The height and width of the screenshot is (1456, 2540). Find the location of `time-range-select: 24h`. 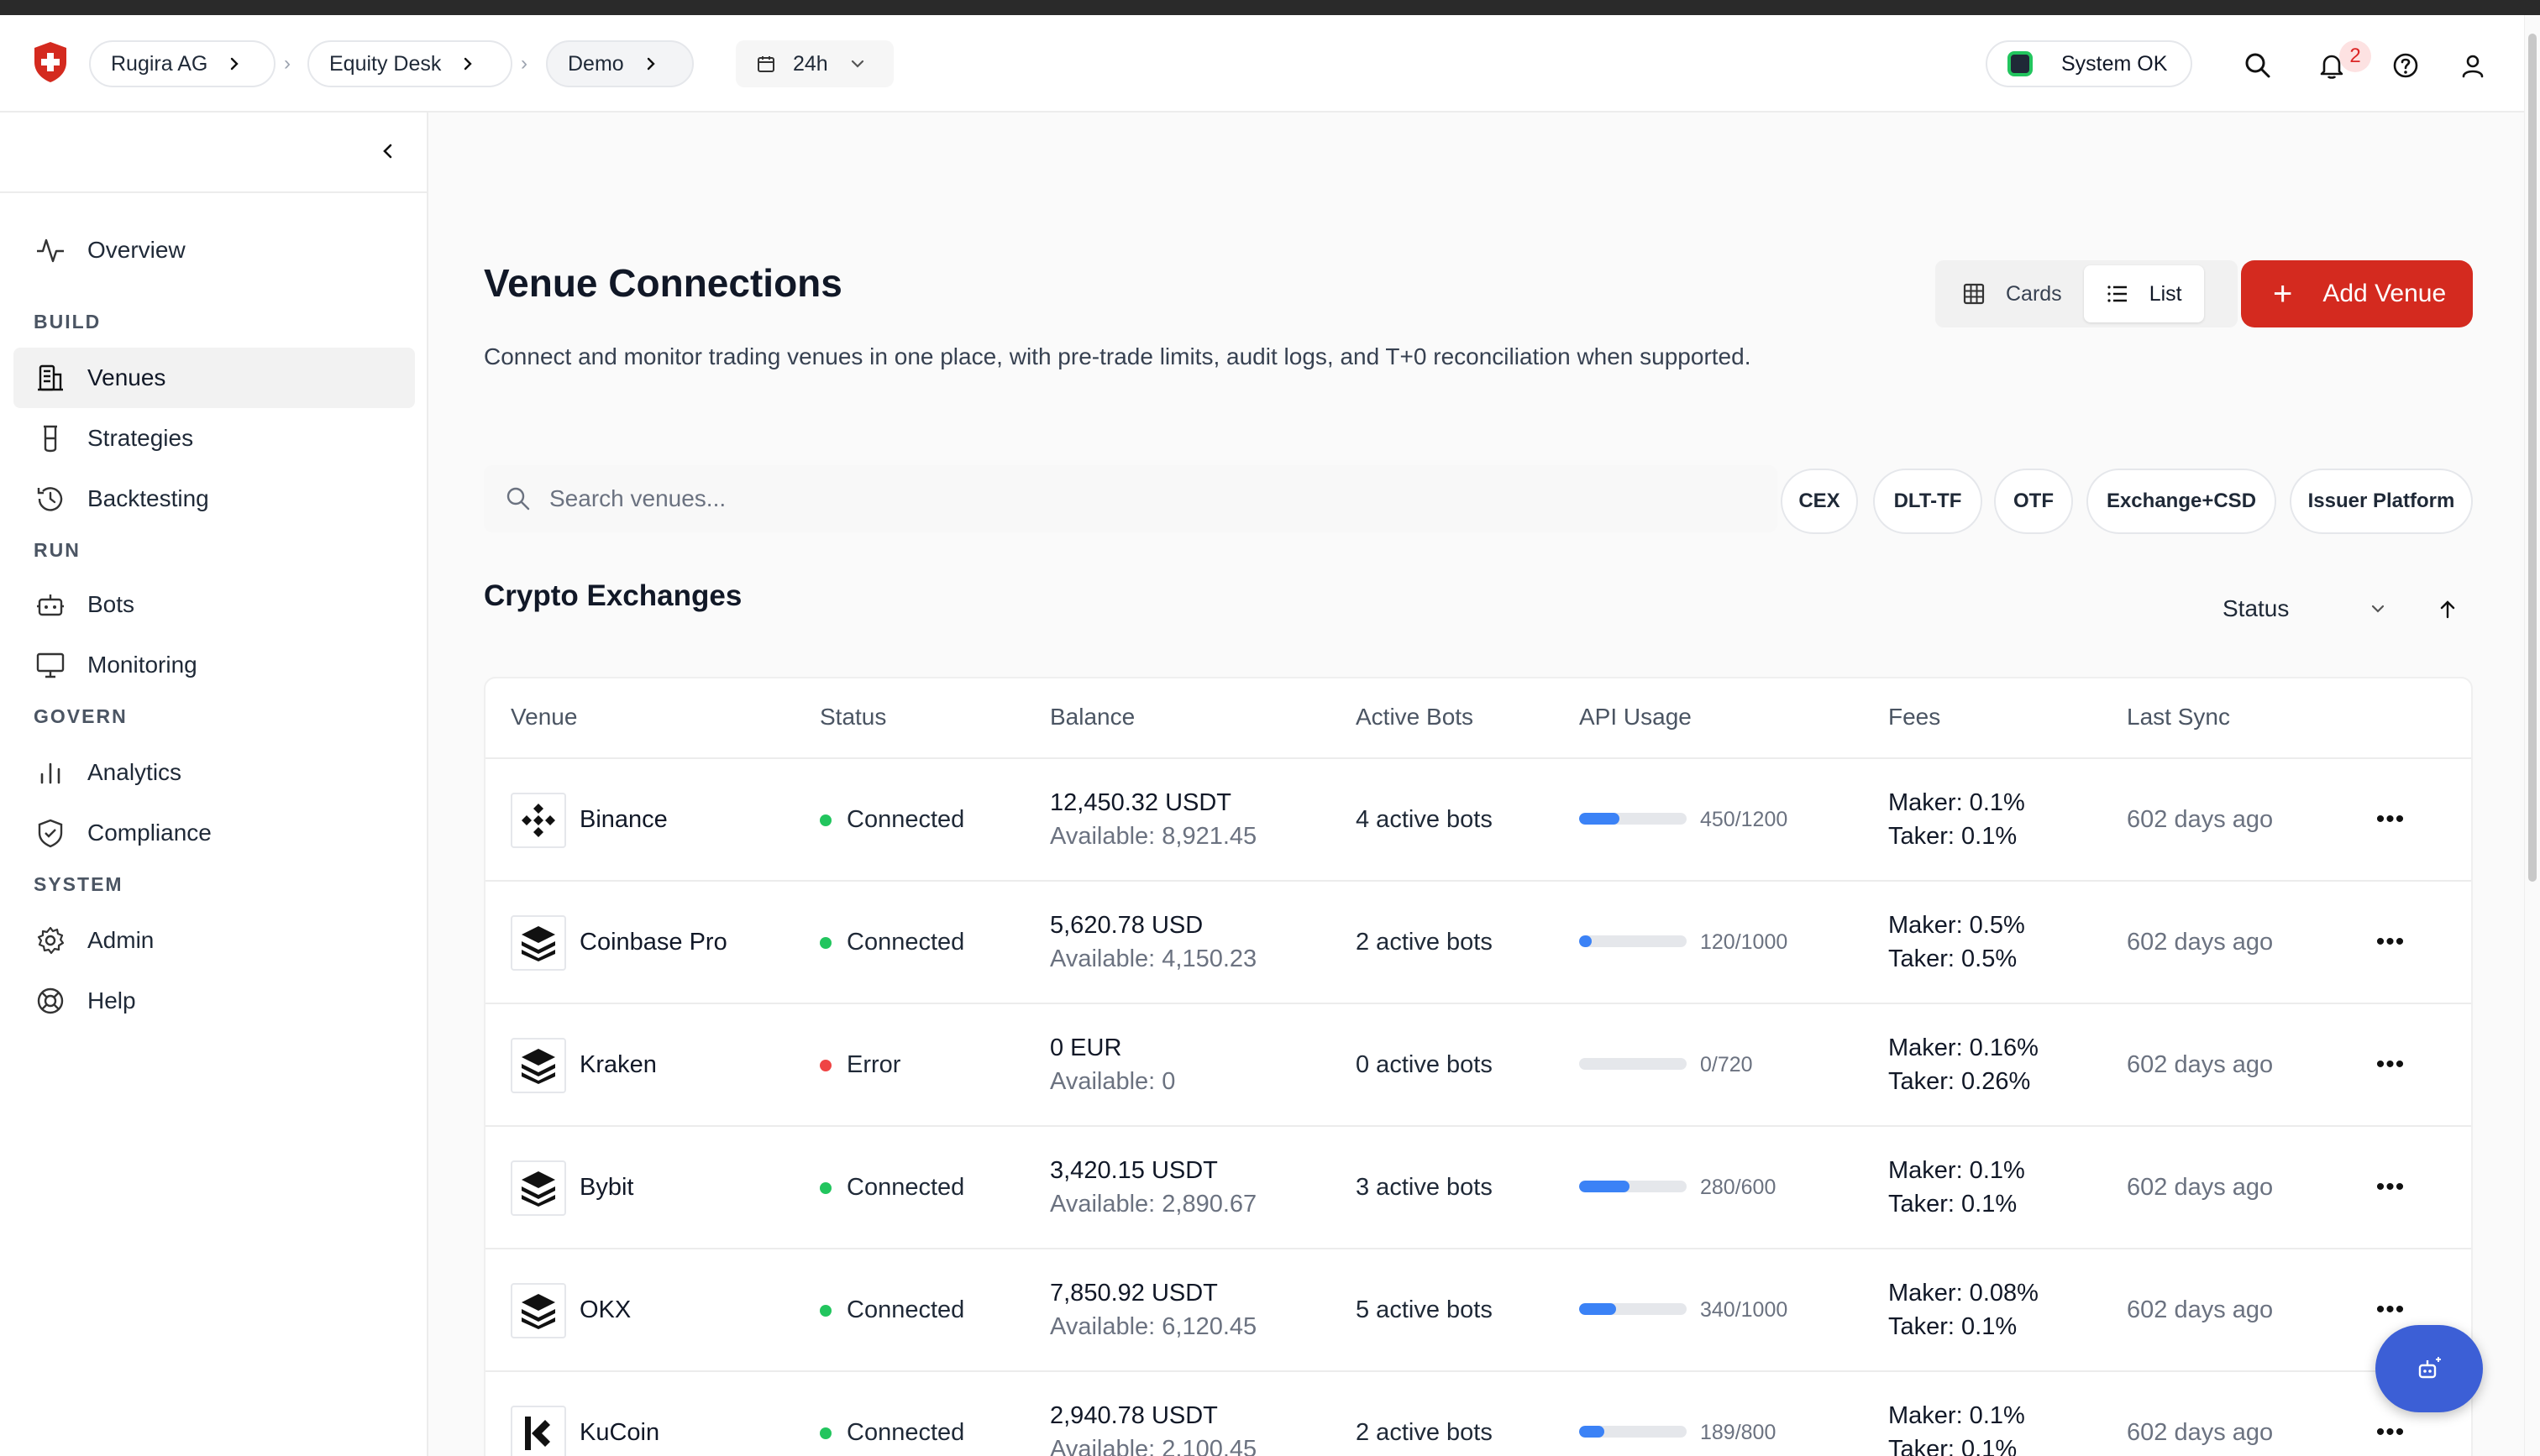

time-range-select: 24h is located at coordinates (815, 63).